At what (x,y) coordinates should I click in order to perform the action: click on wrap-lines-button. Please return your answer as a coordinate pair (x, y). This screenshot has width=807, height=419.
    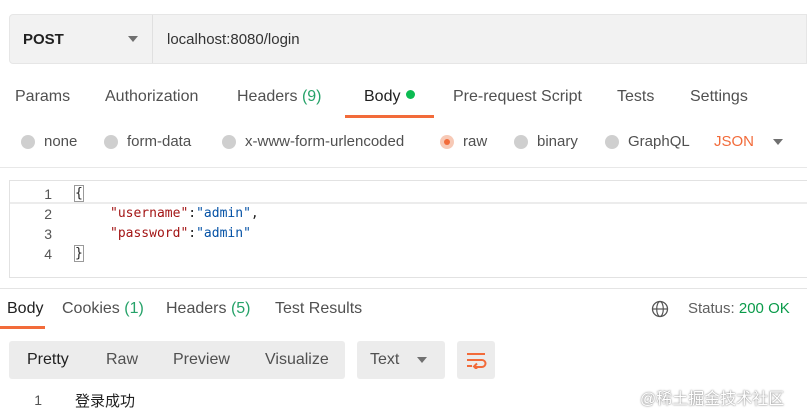
    Looking at the image, I should click on (476, 360).